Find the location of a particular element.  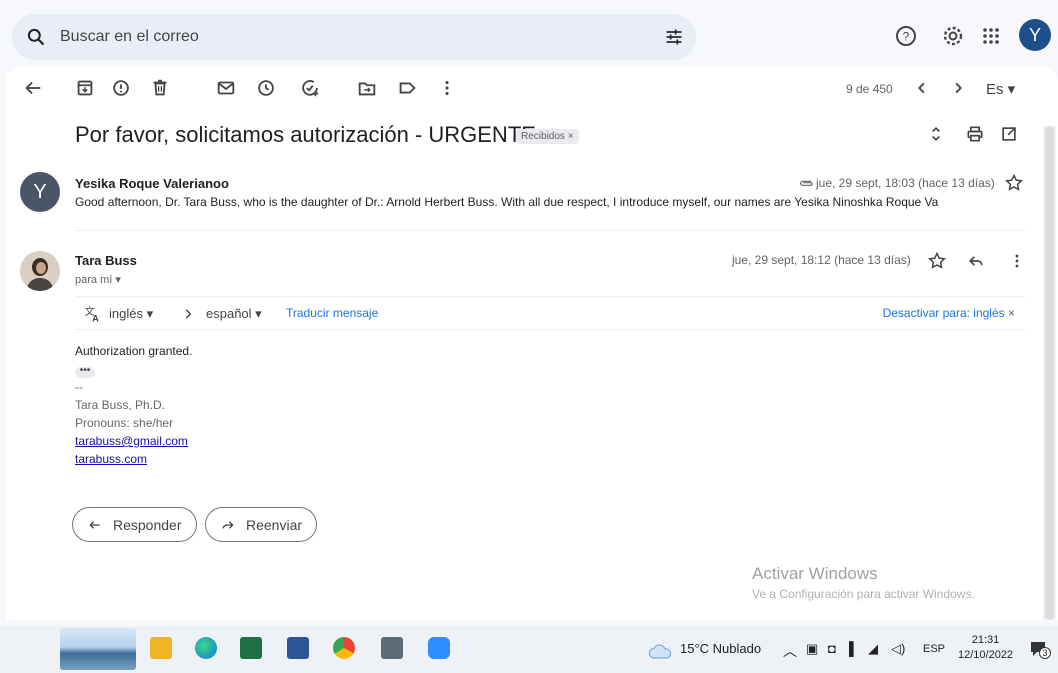

chevron-left-icon is located at coordinates (921, 88).